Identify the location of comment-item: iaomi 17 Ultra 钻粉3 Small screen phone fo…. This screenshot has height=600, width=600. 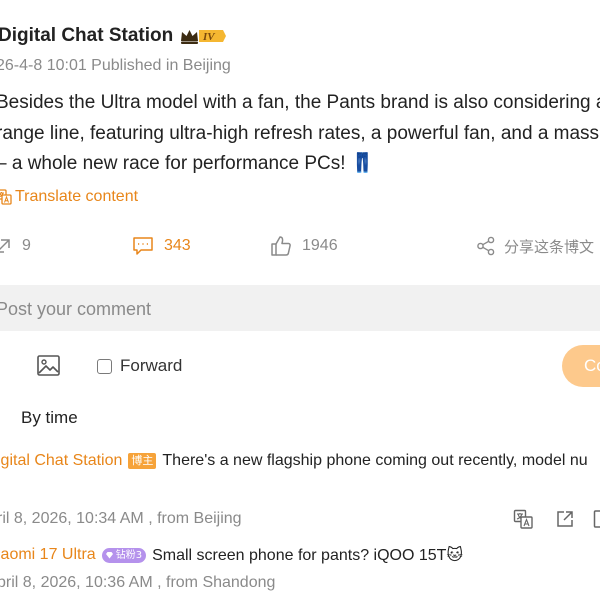
(231, 555).